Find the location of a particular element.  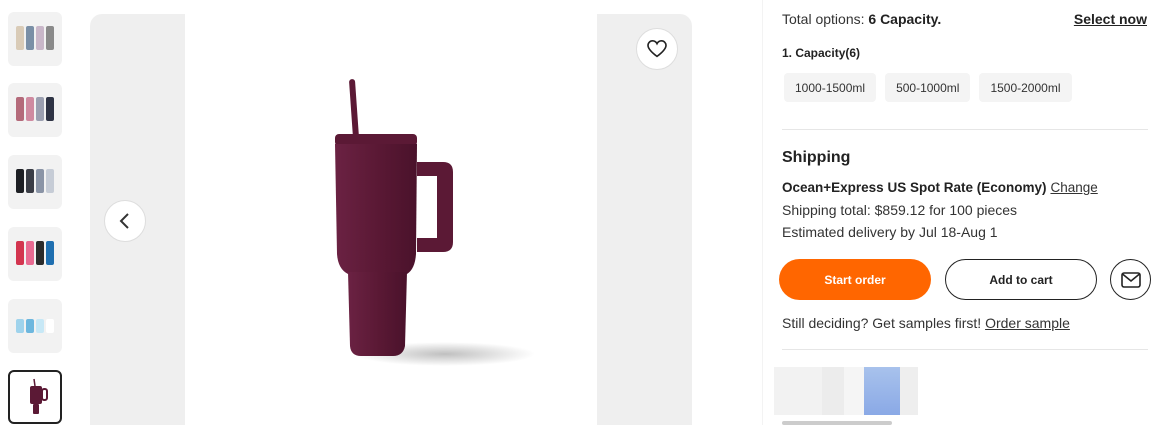

capacity-options: 1000-1500ml 500-1000ml 1500-2000ml is located at coordinates (928, 87).